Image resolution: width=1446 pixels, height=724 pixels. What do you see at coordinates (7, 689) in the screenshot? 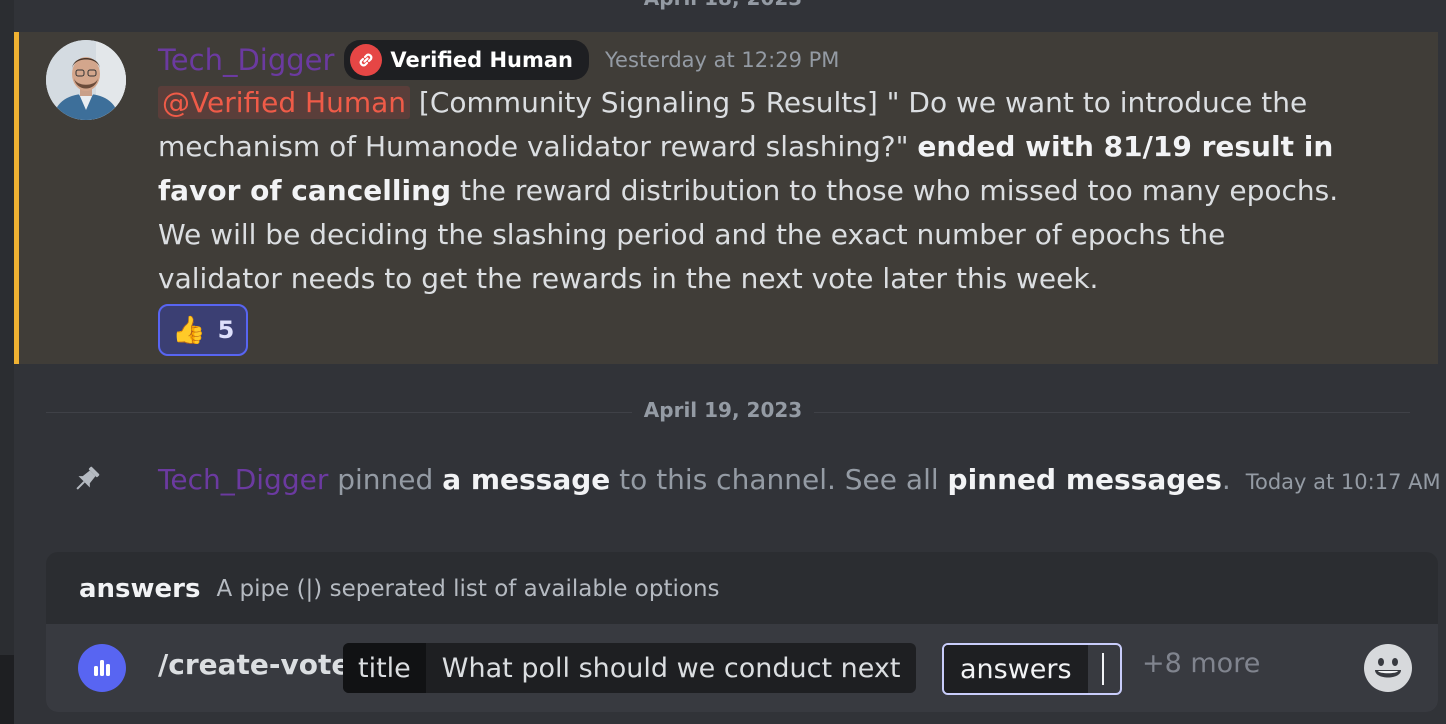
I see `left-strip-bottom` at bounding box center [7, 689].